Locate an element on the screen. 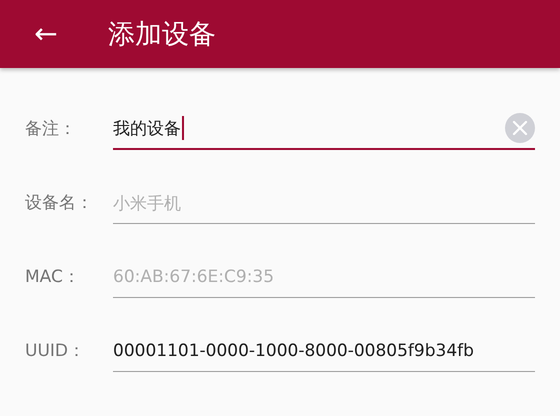 The height and width of the screenshot is (416, 560). text-cursor is located at coordinates (183, 128).